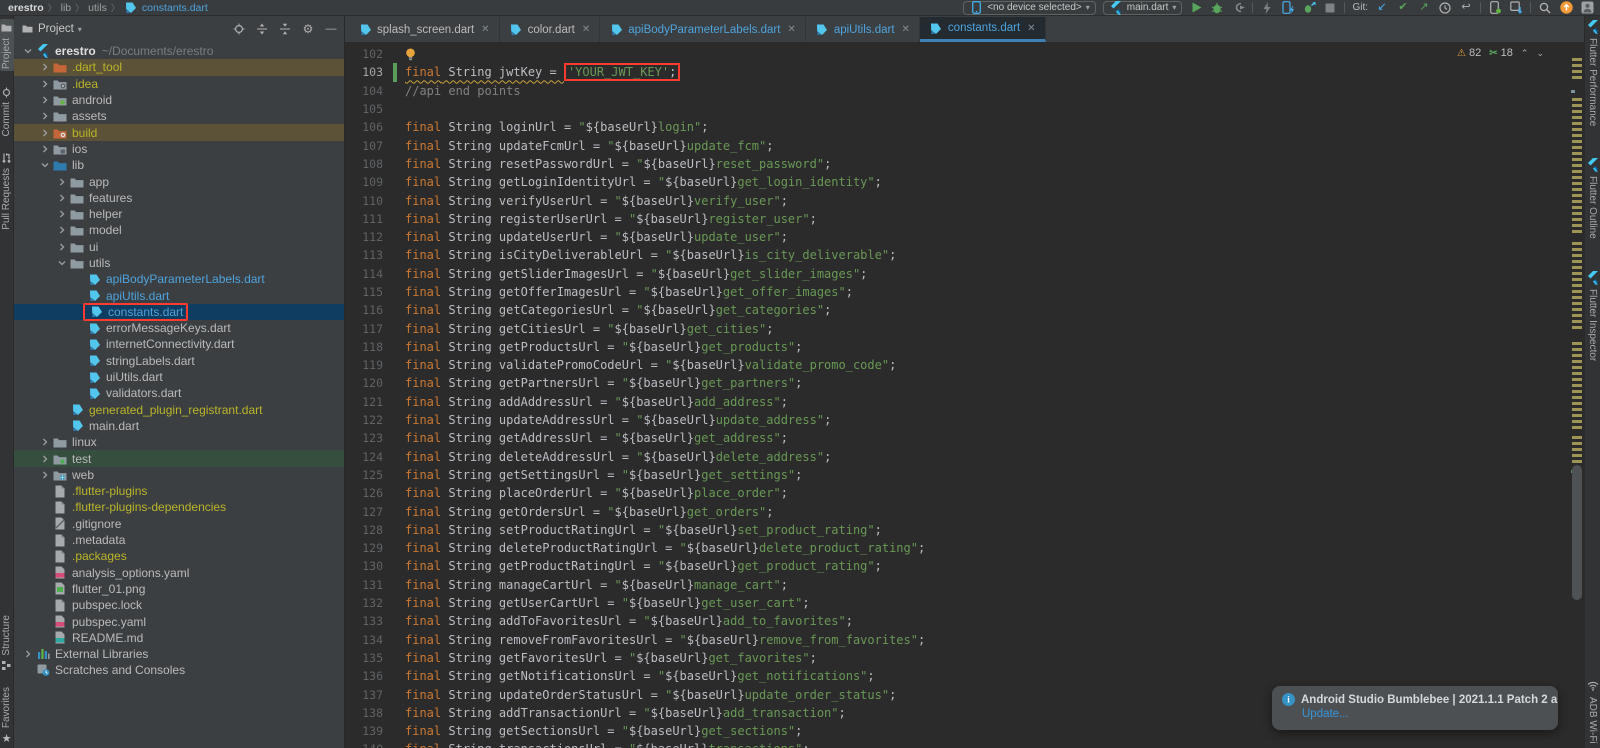 This screenshot has height=748, width=1600. What do you see at coordinates (7, 111) in the screenshot?
I see `tool-window-button-commit: Commit` at bounding box center [7, 111].